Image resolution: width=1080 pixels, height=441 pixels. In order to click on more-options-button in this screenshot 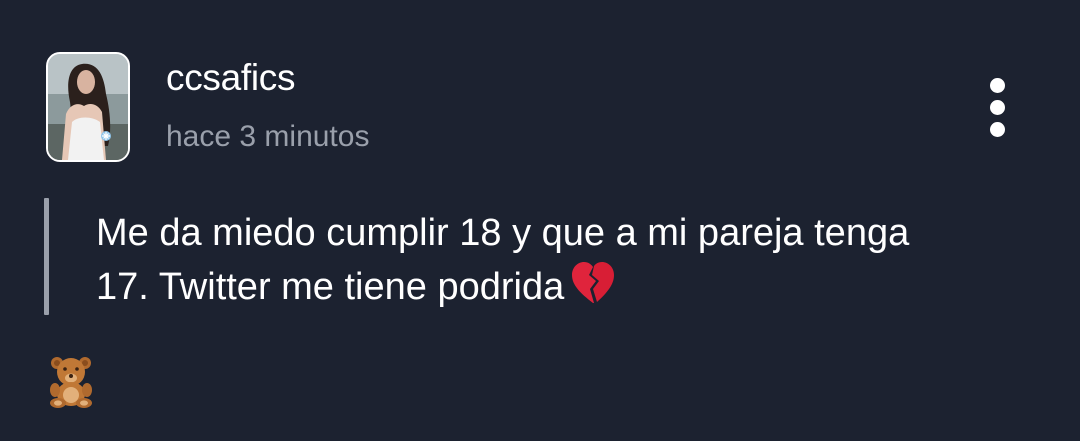, I will do `click(998, 107)`.